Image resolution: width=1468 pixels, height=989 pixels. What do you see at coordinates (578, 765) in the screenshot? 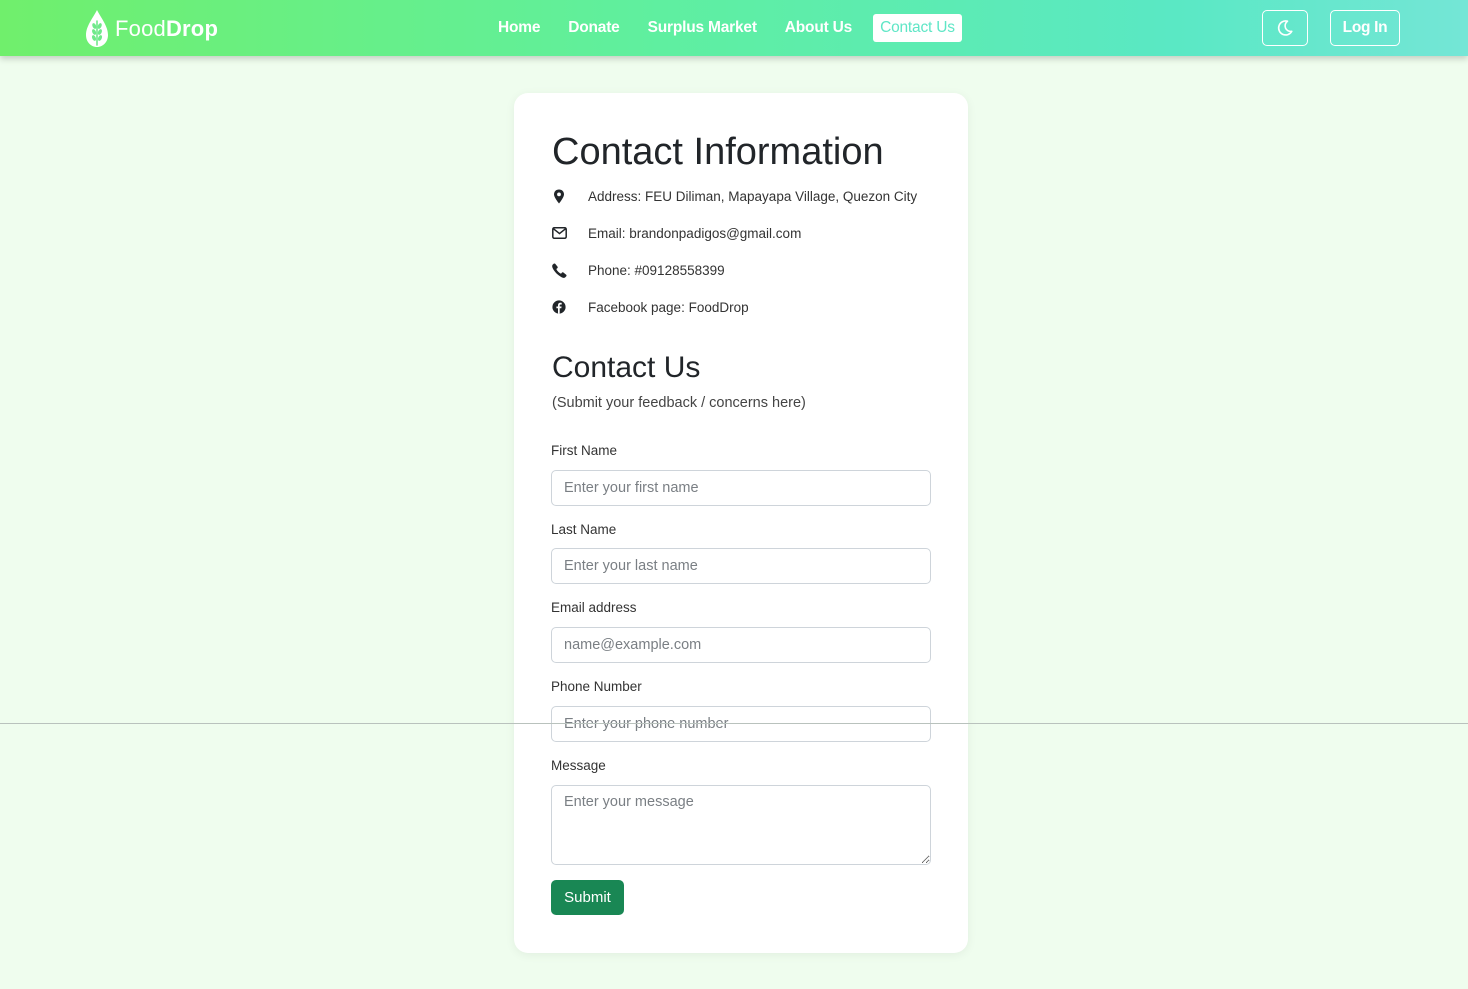
I see `message-label: Message` at bounding box center [578, 765].